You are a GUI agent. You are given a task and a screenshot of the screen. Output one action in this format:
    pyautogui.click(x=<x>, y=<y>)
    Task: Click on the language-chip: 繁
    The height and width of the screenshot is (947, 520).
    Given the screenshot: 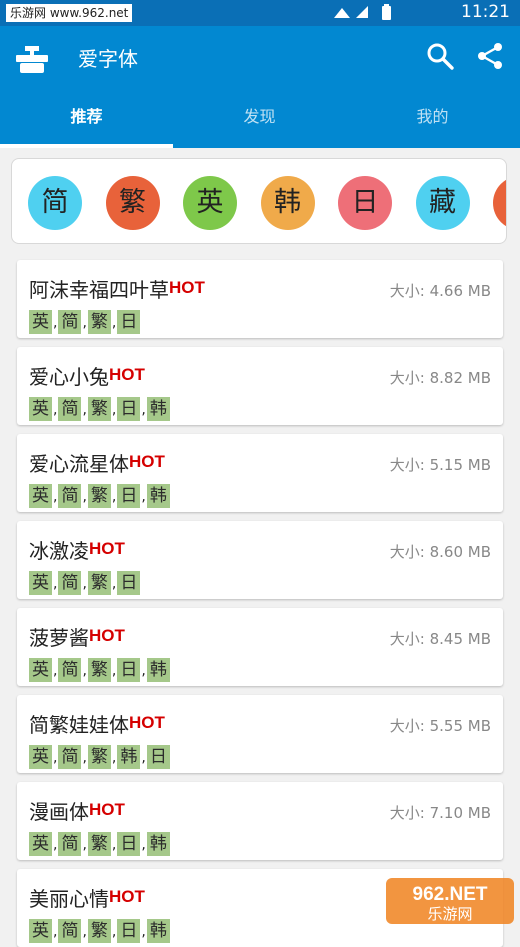 What is the action you would take?
    pyautogui.click(x=132, y=203)
    